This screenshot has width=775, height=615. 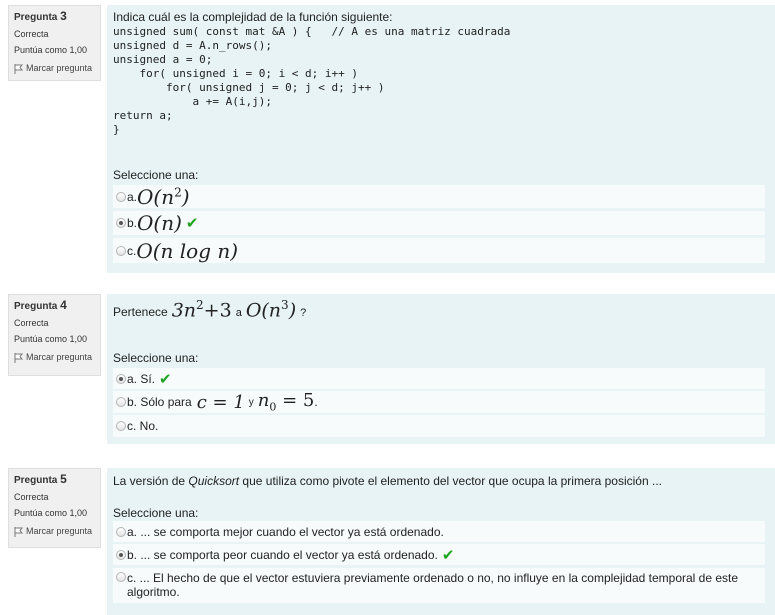 I want to click on question-number-value: 4, so click(x=63, y=305).